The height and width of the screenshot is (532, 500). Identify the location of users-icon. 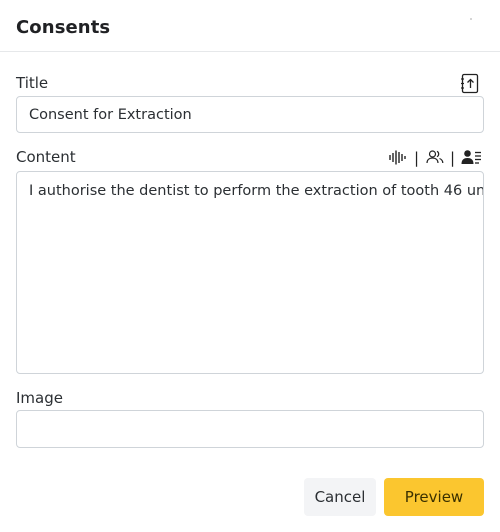
(435, 157).